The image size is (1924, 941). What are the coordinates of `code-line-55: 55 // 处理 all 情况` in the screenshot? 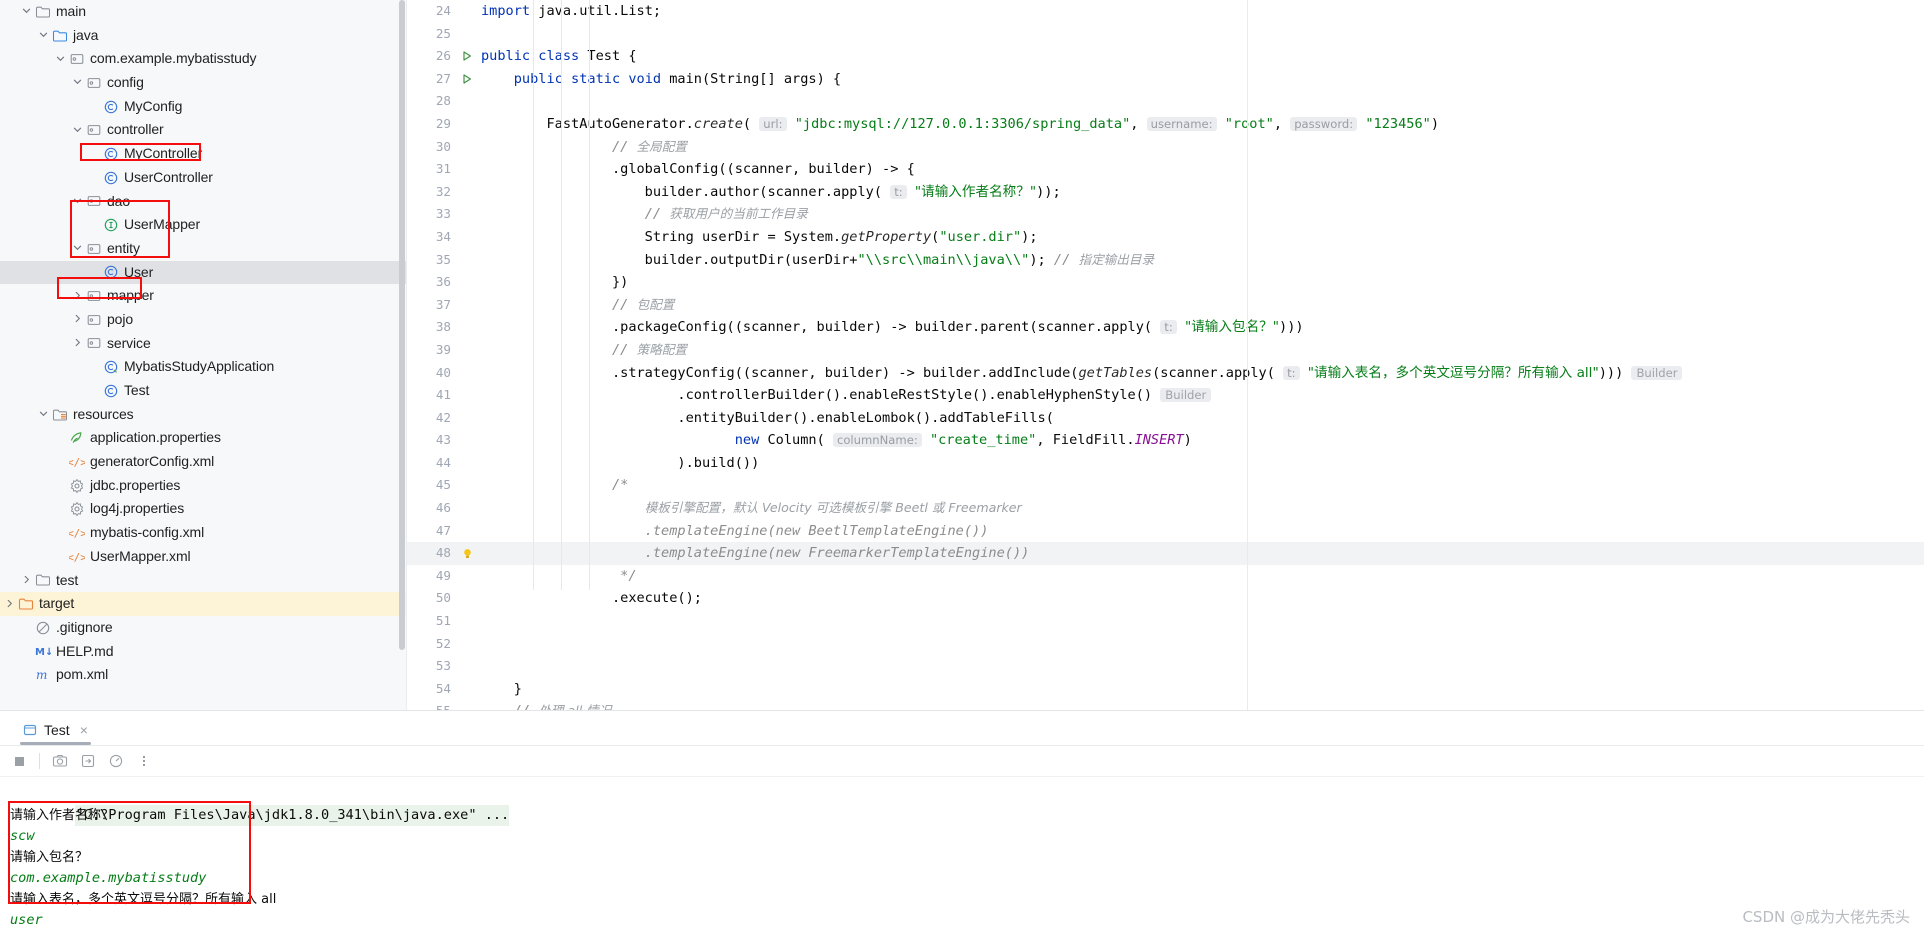 It's located at (1165, 705).